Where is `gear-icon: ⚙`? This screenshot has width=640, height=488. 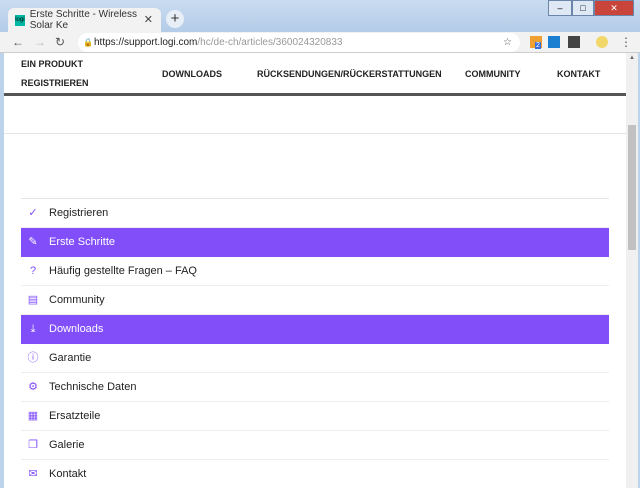 gear-icon: ⚙ is located at coordinates (33, 387).